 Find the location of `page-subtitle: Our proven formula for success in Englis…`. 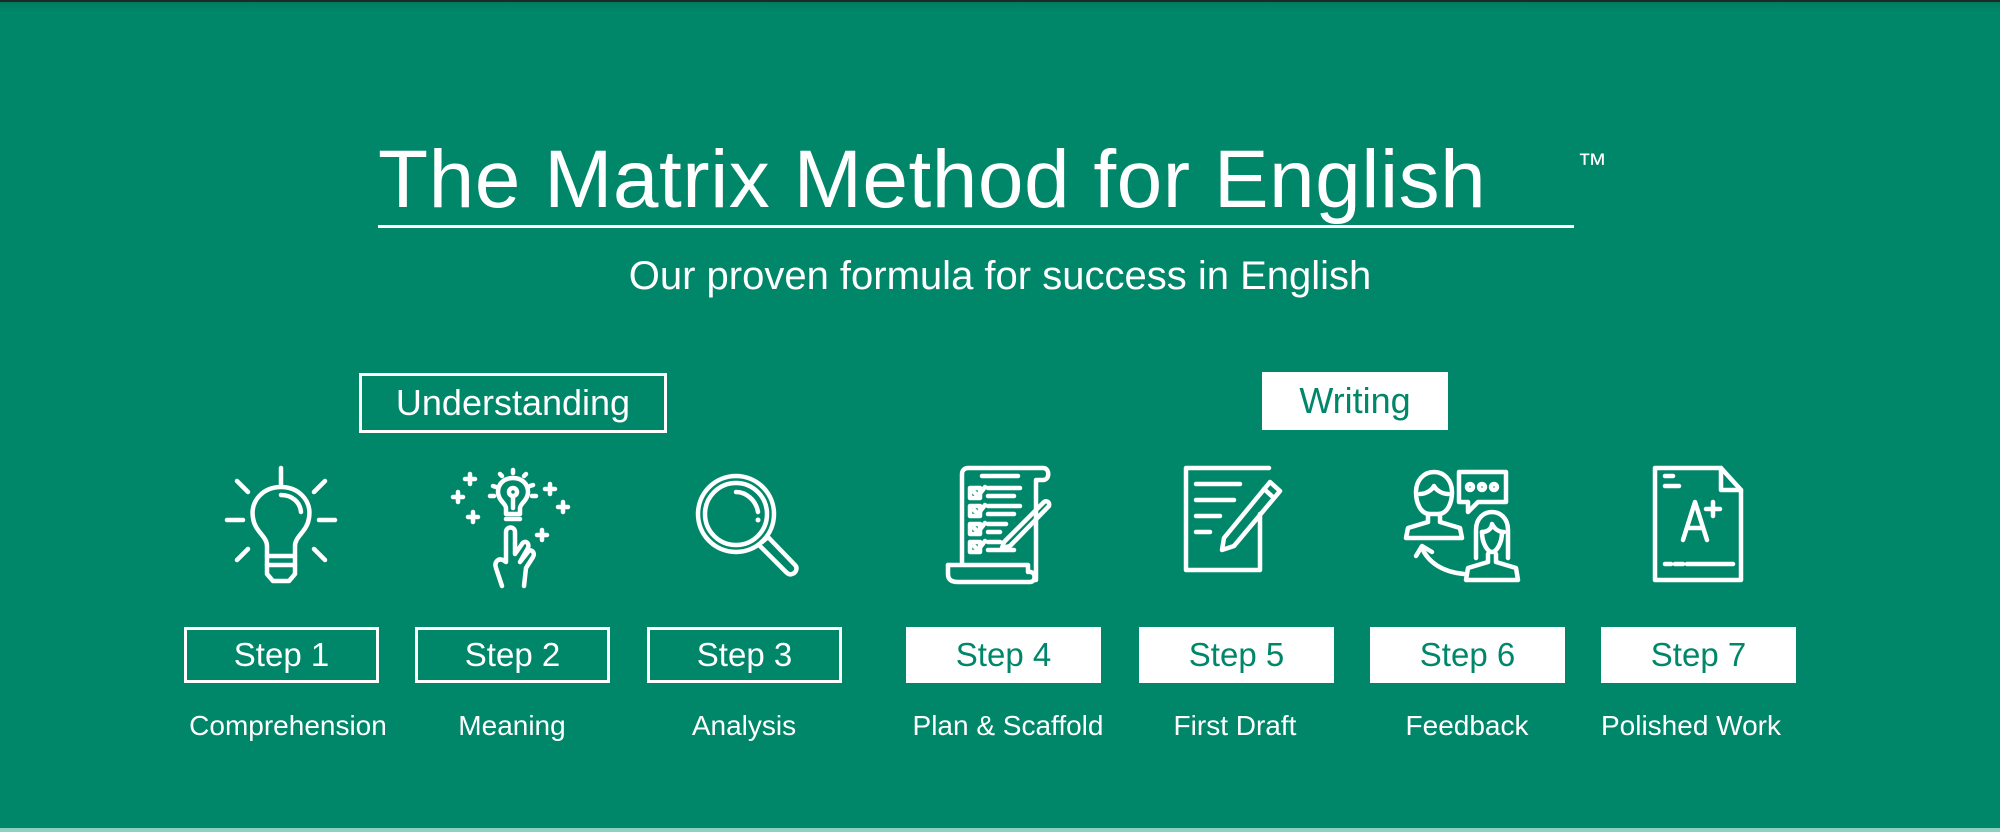

page-subtitle: Our proven formula for success in Englis… is located at coordinates (1000, 276).